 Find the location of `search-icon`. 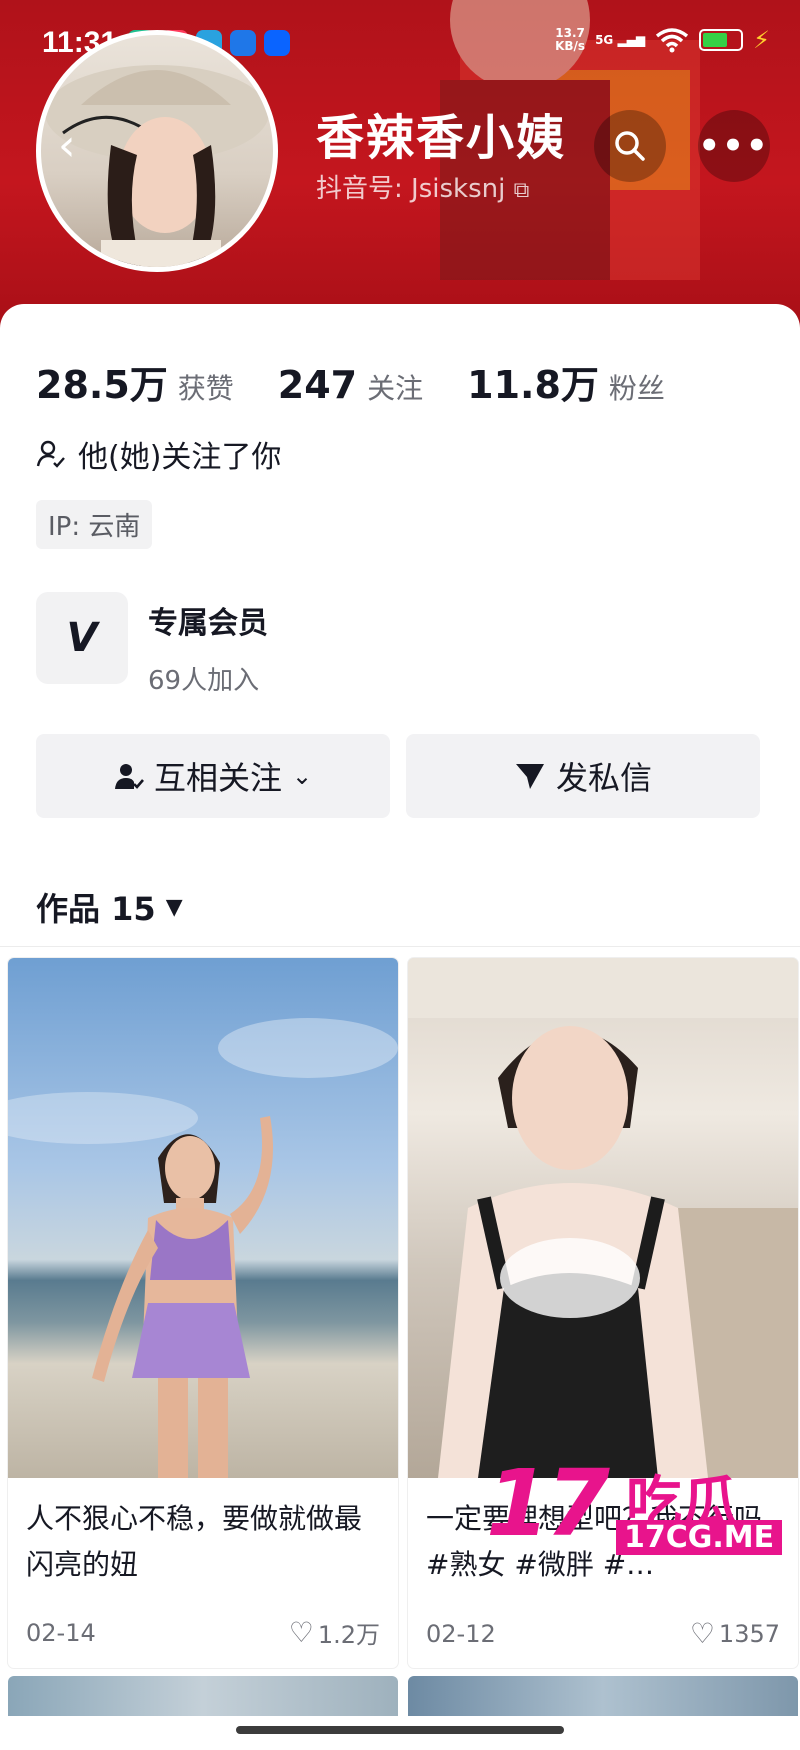

search-icon is located at coordinates (630, 146).